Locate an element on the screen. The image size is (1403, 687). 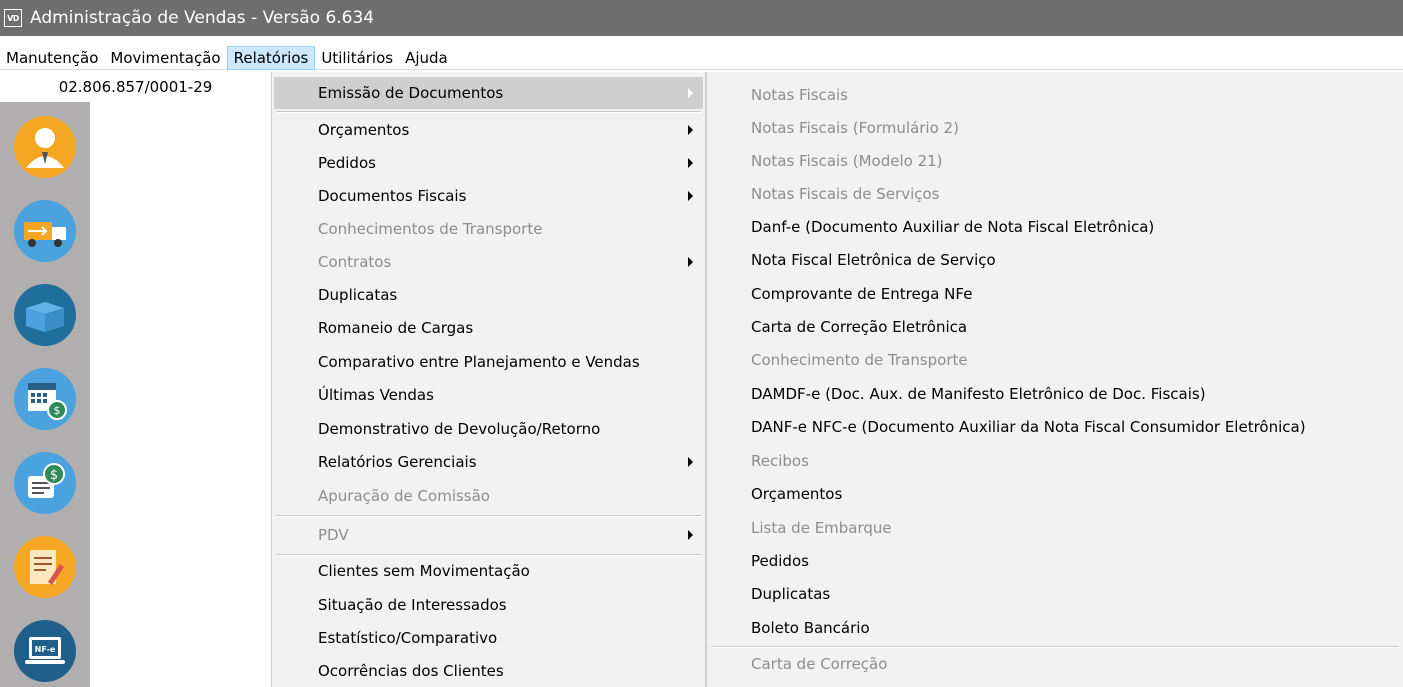
menu-item-label: Comparativo entre Planejamento e Vendas is located at coordinates (479, 362).